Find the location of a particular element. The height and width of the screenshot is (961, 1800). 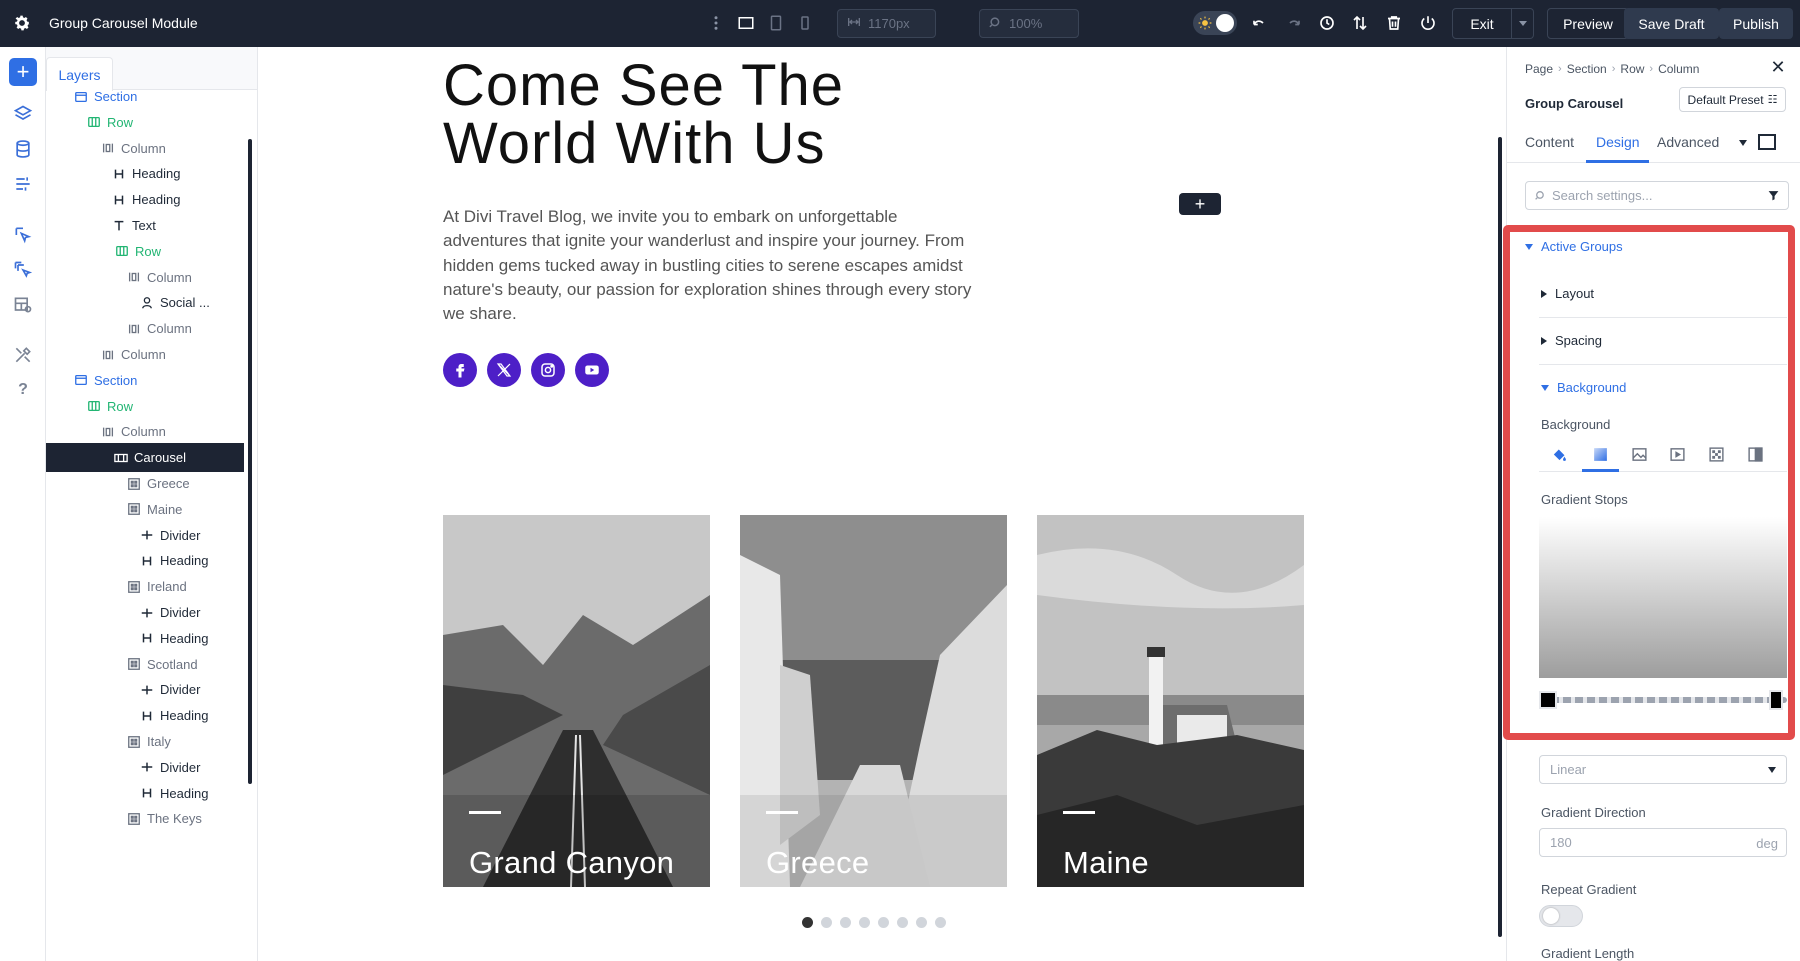

layer-item-carousel: Carousel is located at coordinates (145, 457).